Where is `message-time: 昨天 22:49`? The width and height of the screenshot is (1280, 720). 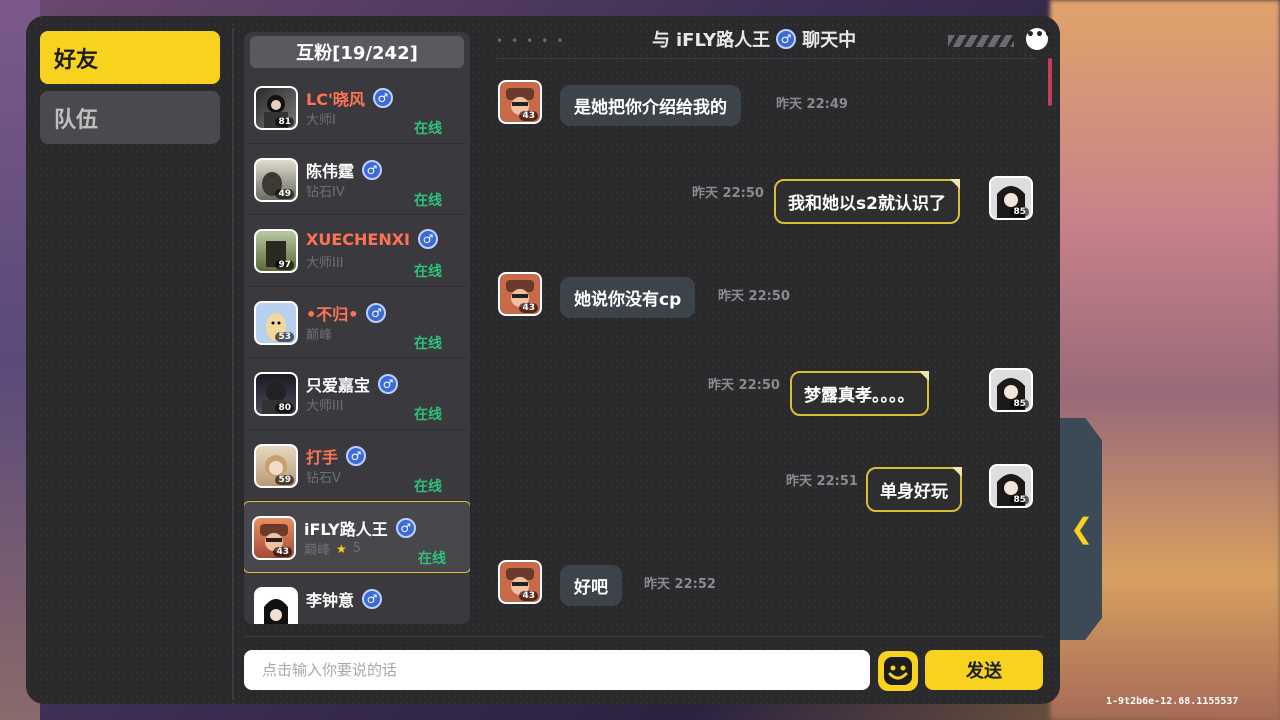
message-time: 昨天 22:49 is located at coordinates (812, 104).